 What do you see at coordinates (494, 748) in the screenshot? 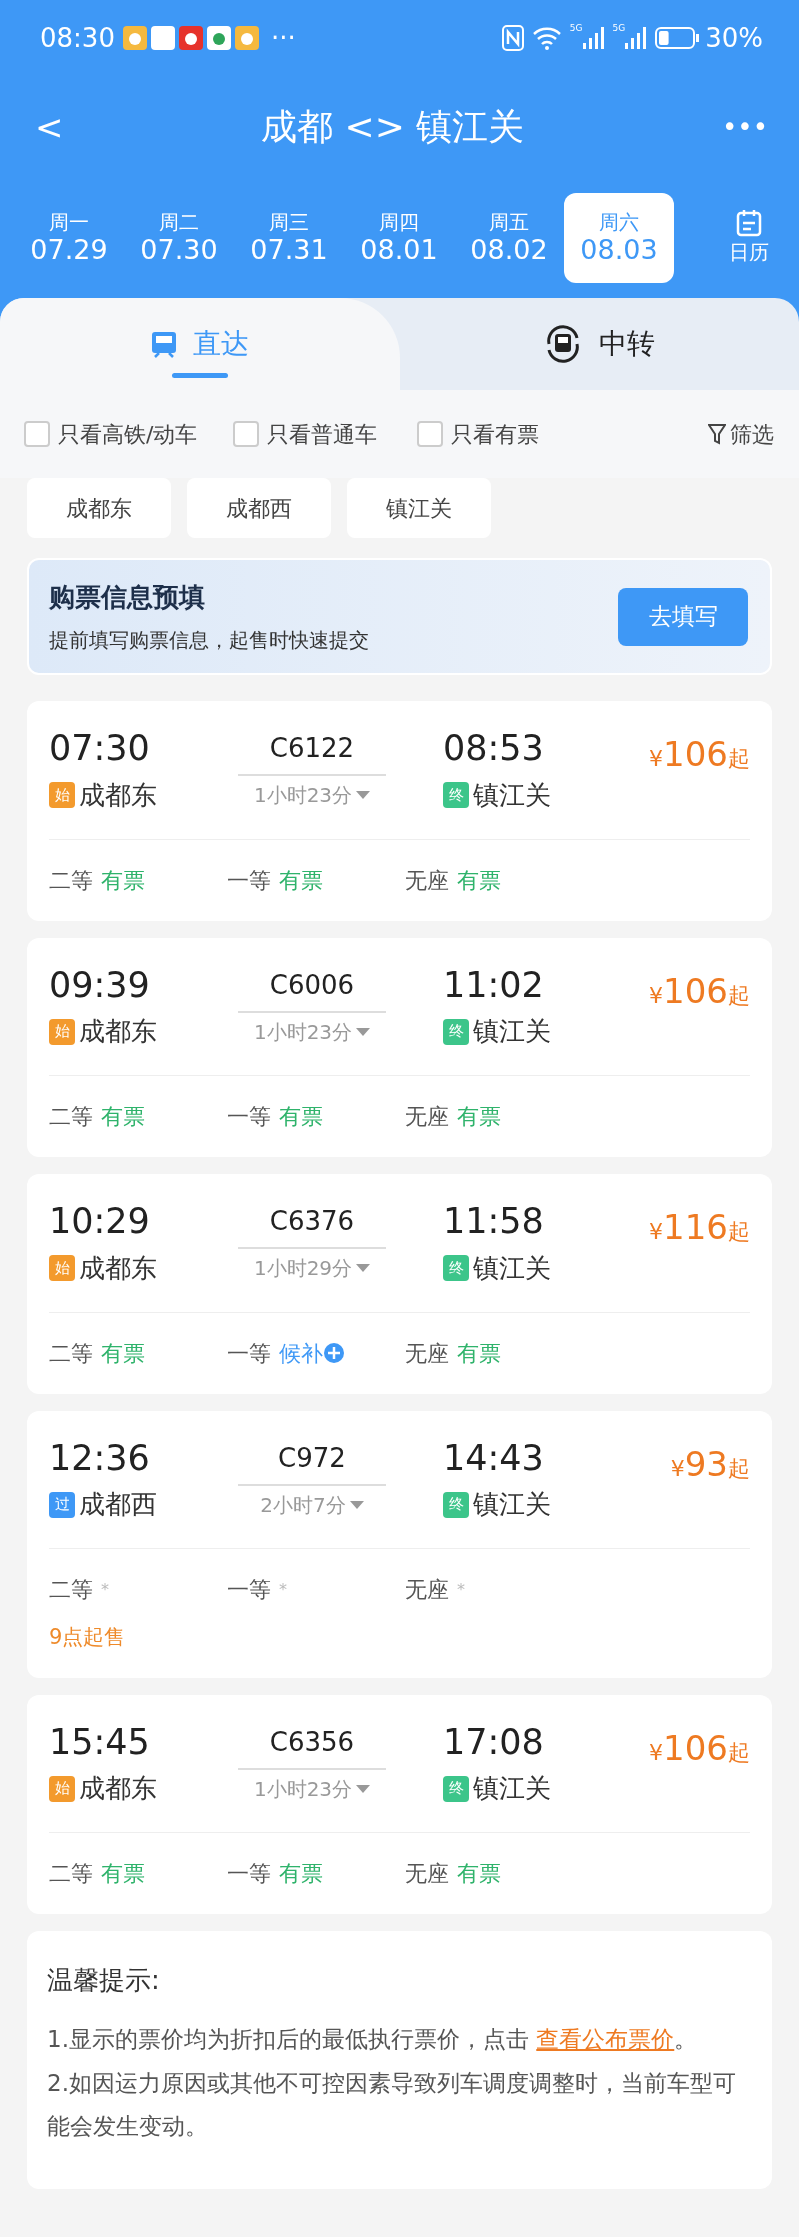
I see `arrival-time: 08:53` at bounding box center [494, 748].